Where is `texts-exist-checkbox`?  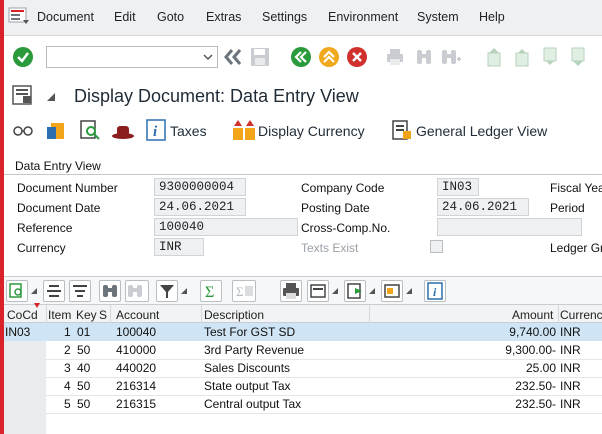 texts-exist-checkbox is located at coordinates (436, 246).